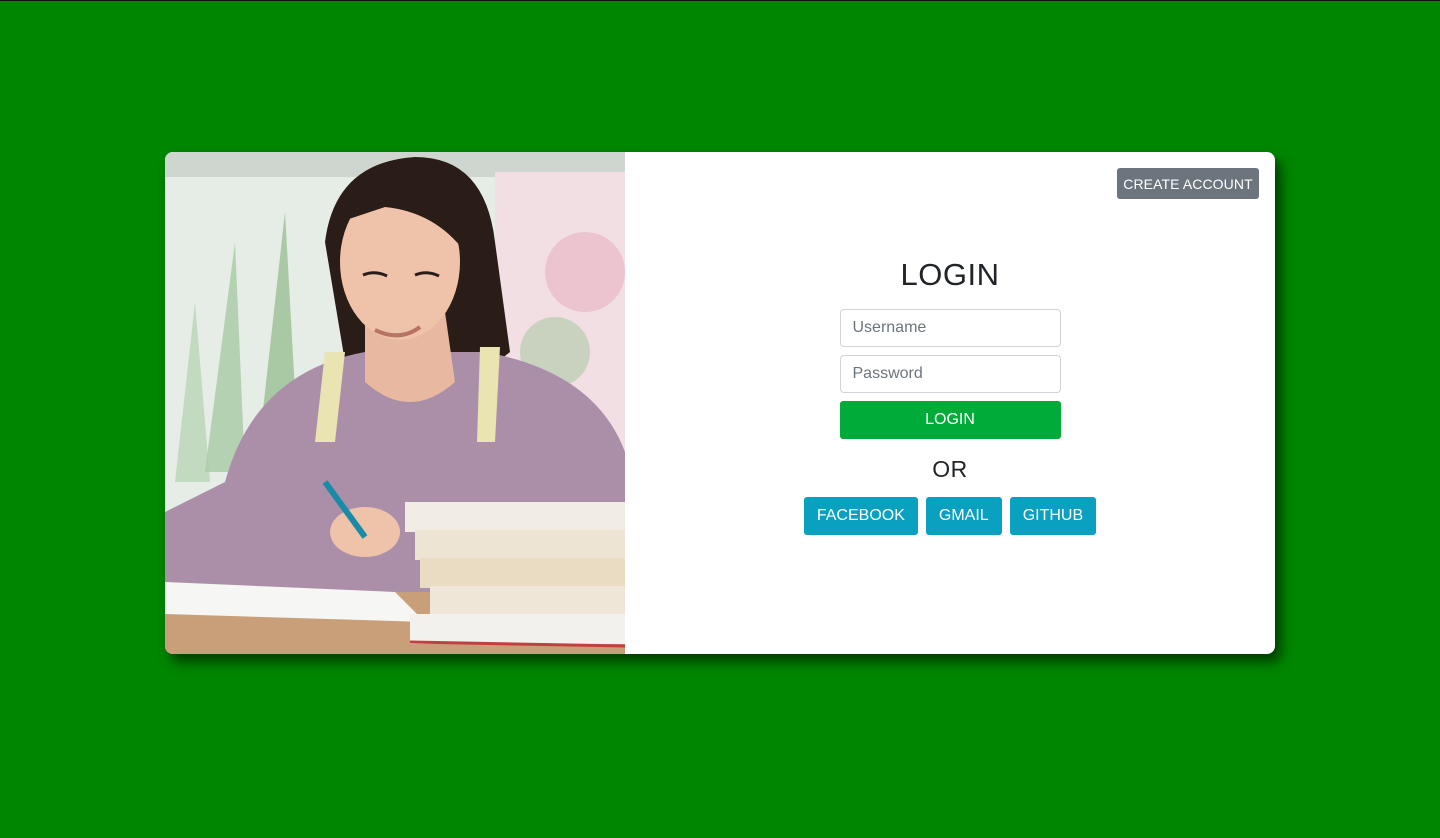  I want to click on or-separator: OR, so click(950, 469).